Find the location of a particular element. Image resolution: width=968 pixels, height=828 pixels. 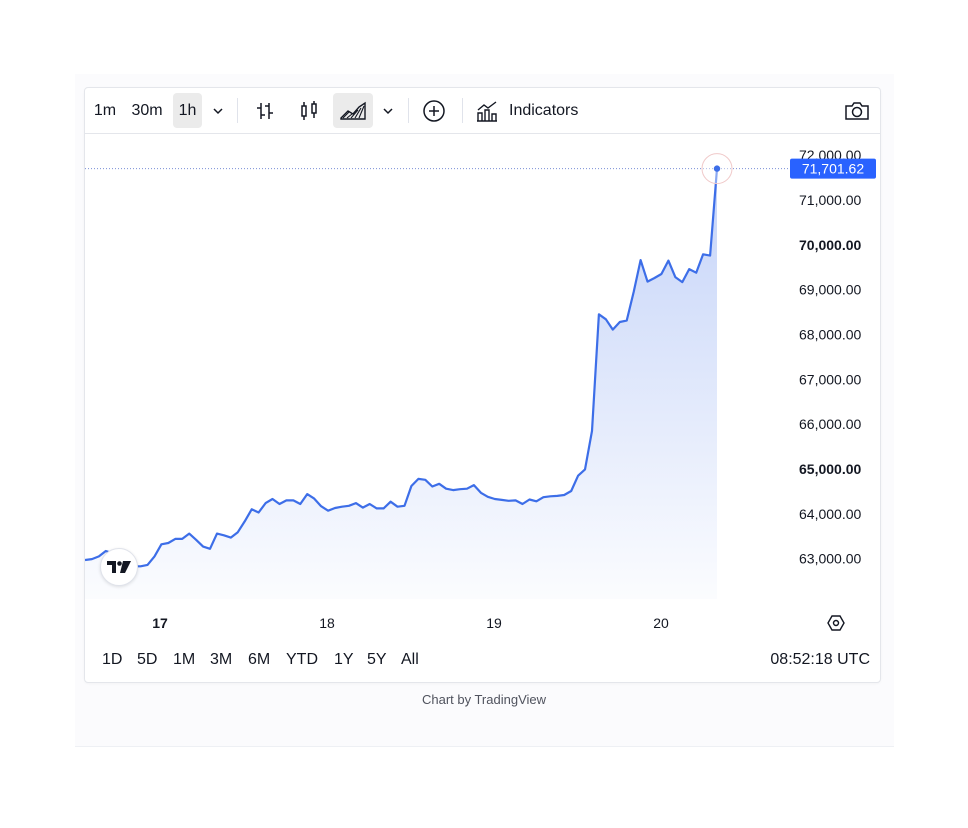

last-price-label: 71,701.62 is located at coordinates (833, 169).